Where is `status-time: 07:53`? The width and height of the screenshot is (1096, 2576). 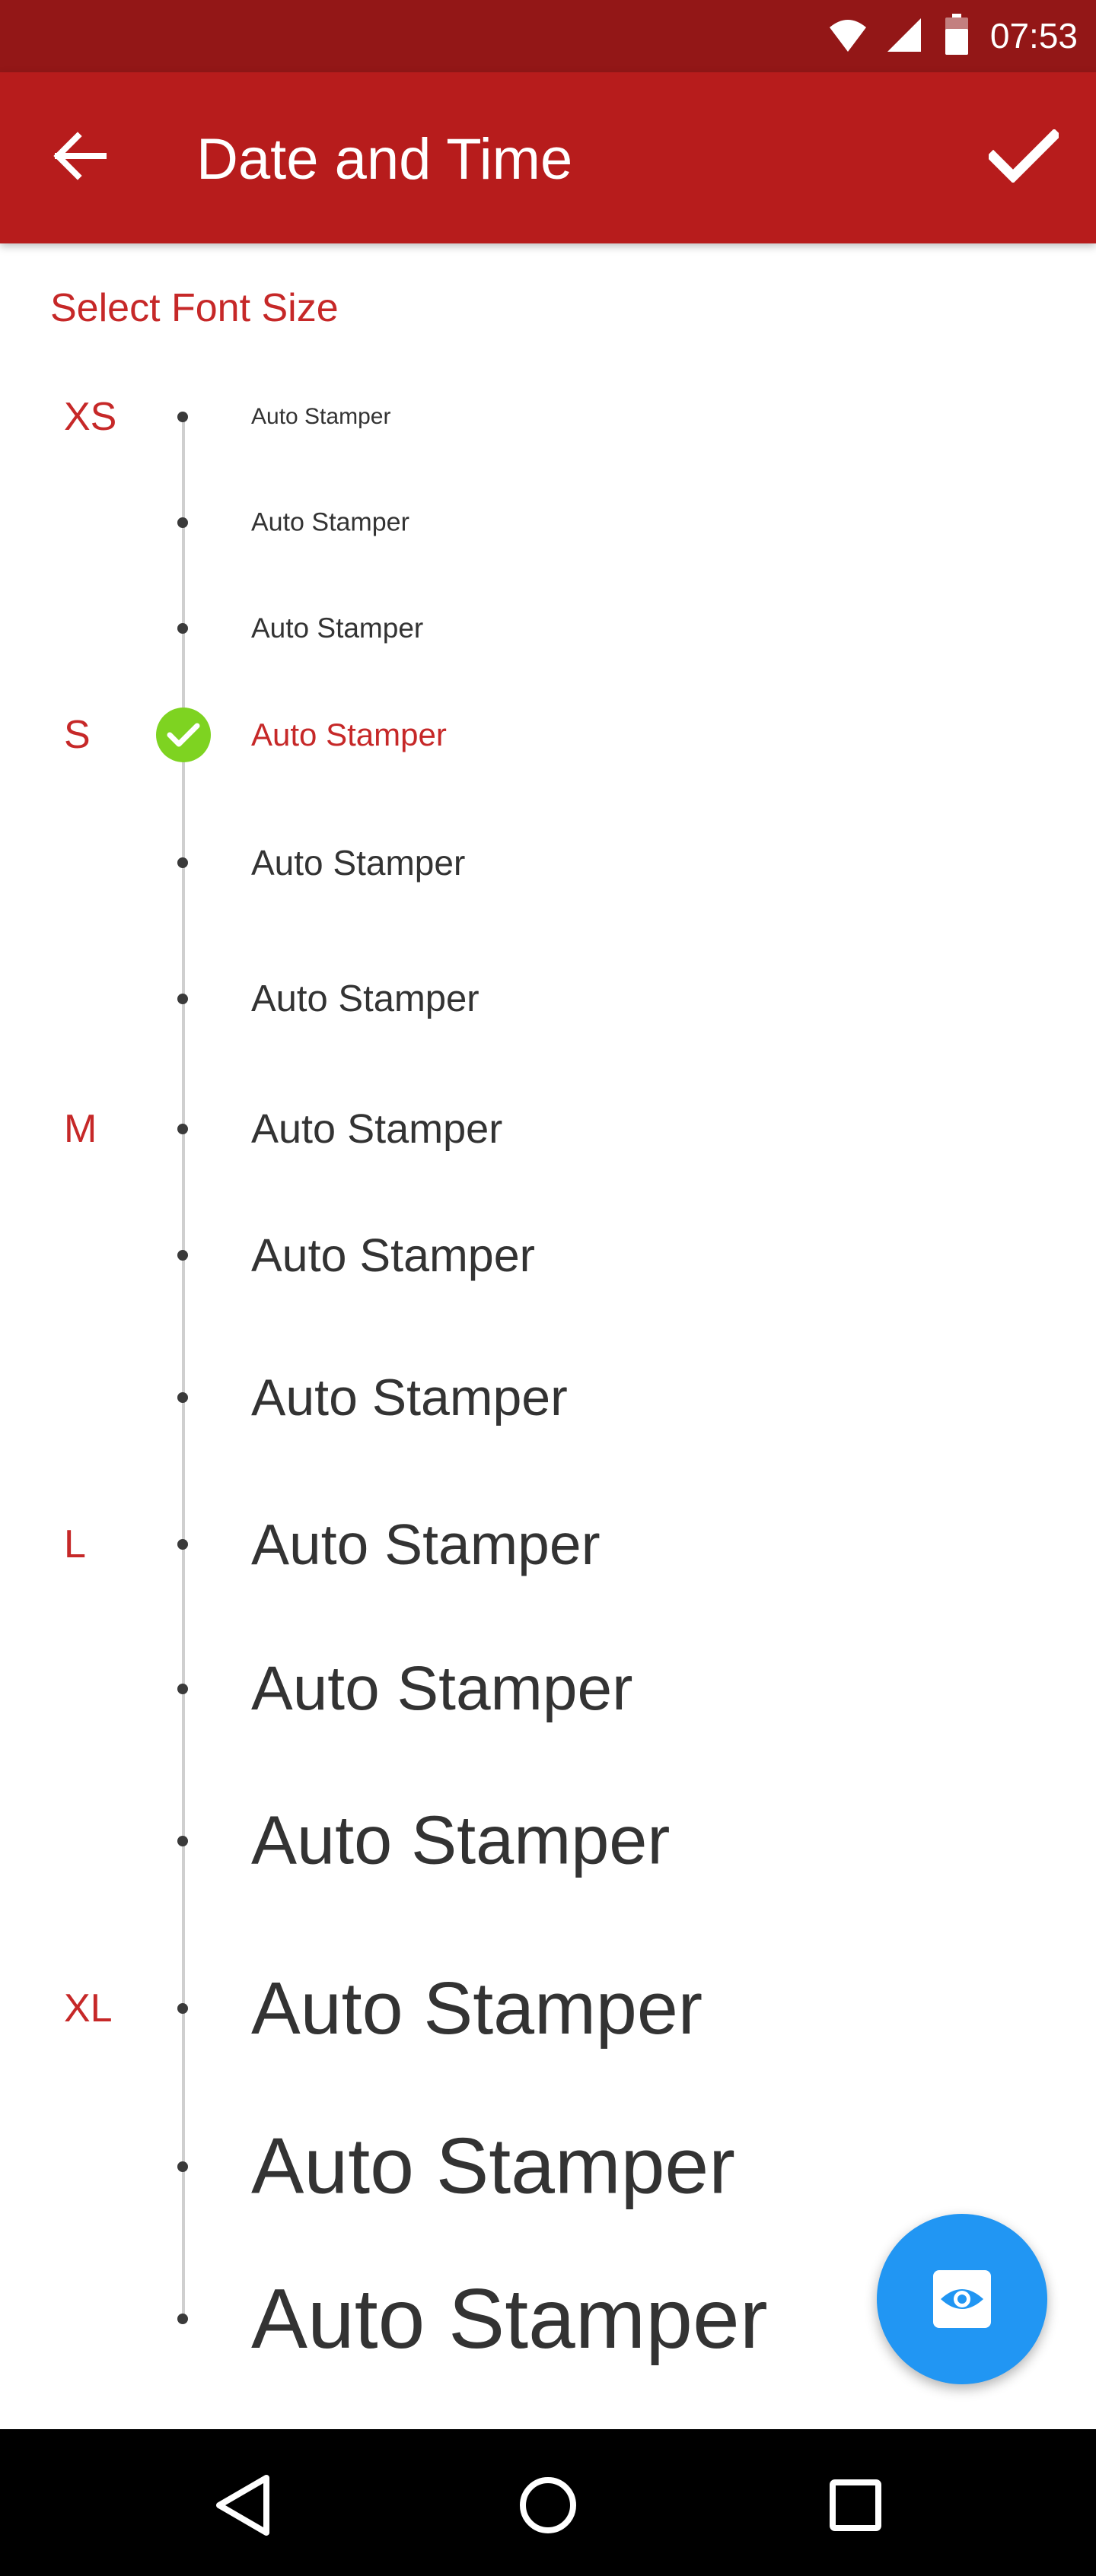
status-time: 07:53 is located at coordinates (1033, 36).